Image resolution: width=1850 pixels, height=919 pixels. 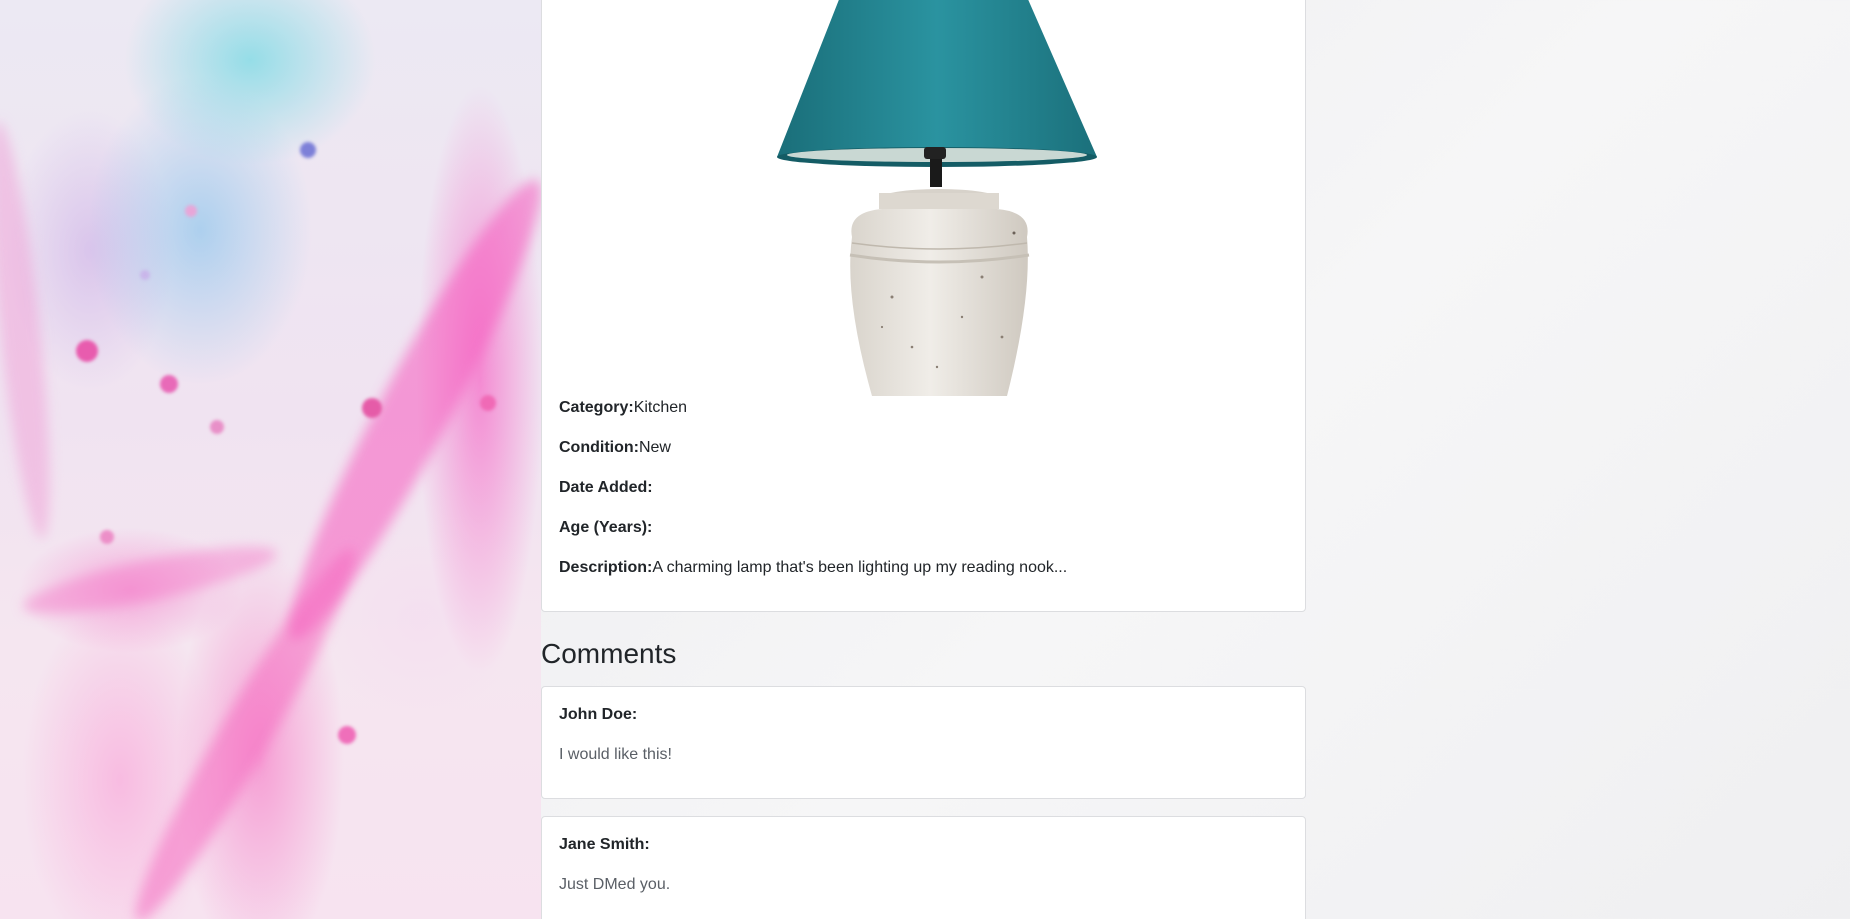 I want to click on detail-label: Description:, so click(x=606, y=567).